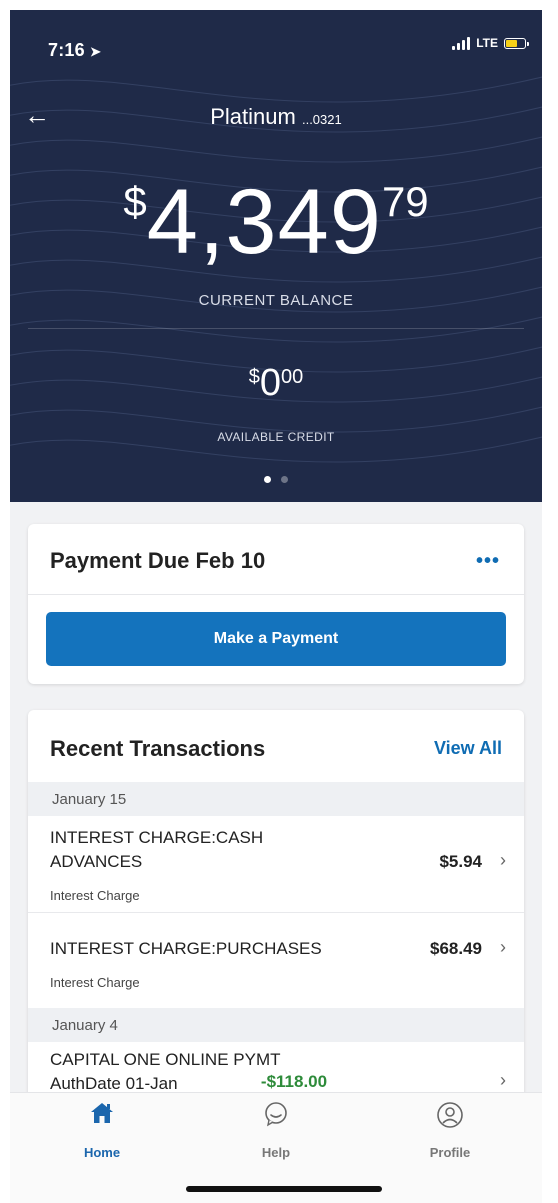 This screenshot has height=1203, width=558. I want to click on tab-label: Home, so click(102, 1152).